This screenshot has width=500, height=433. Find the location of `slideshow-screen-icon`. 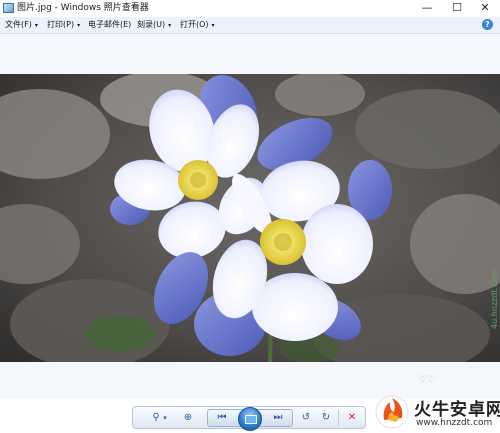

slideshow-screen-icon is located at coordinates (251, 419).